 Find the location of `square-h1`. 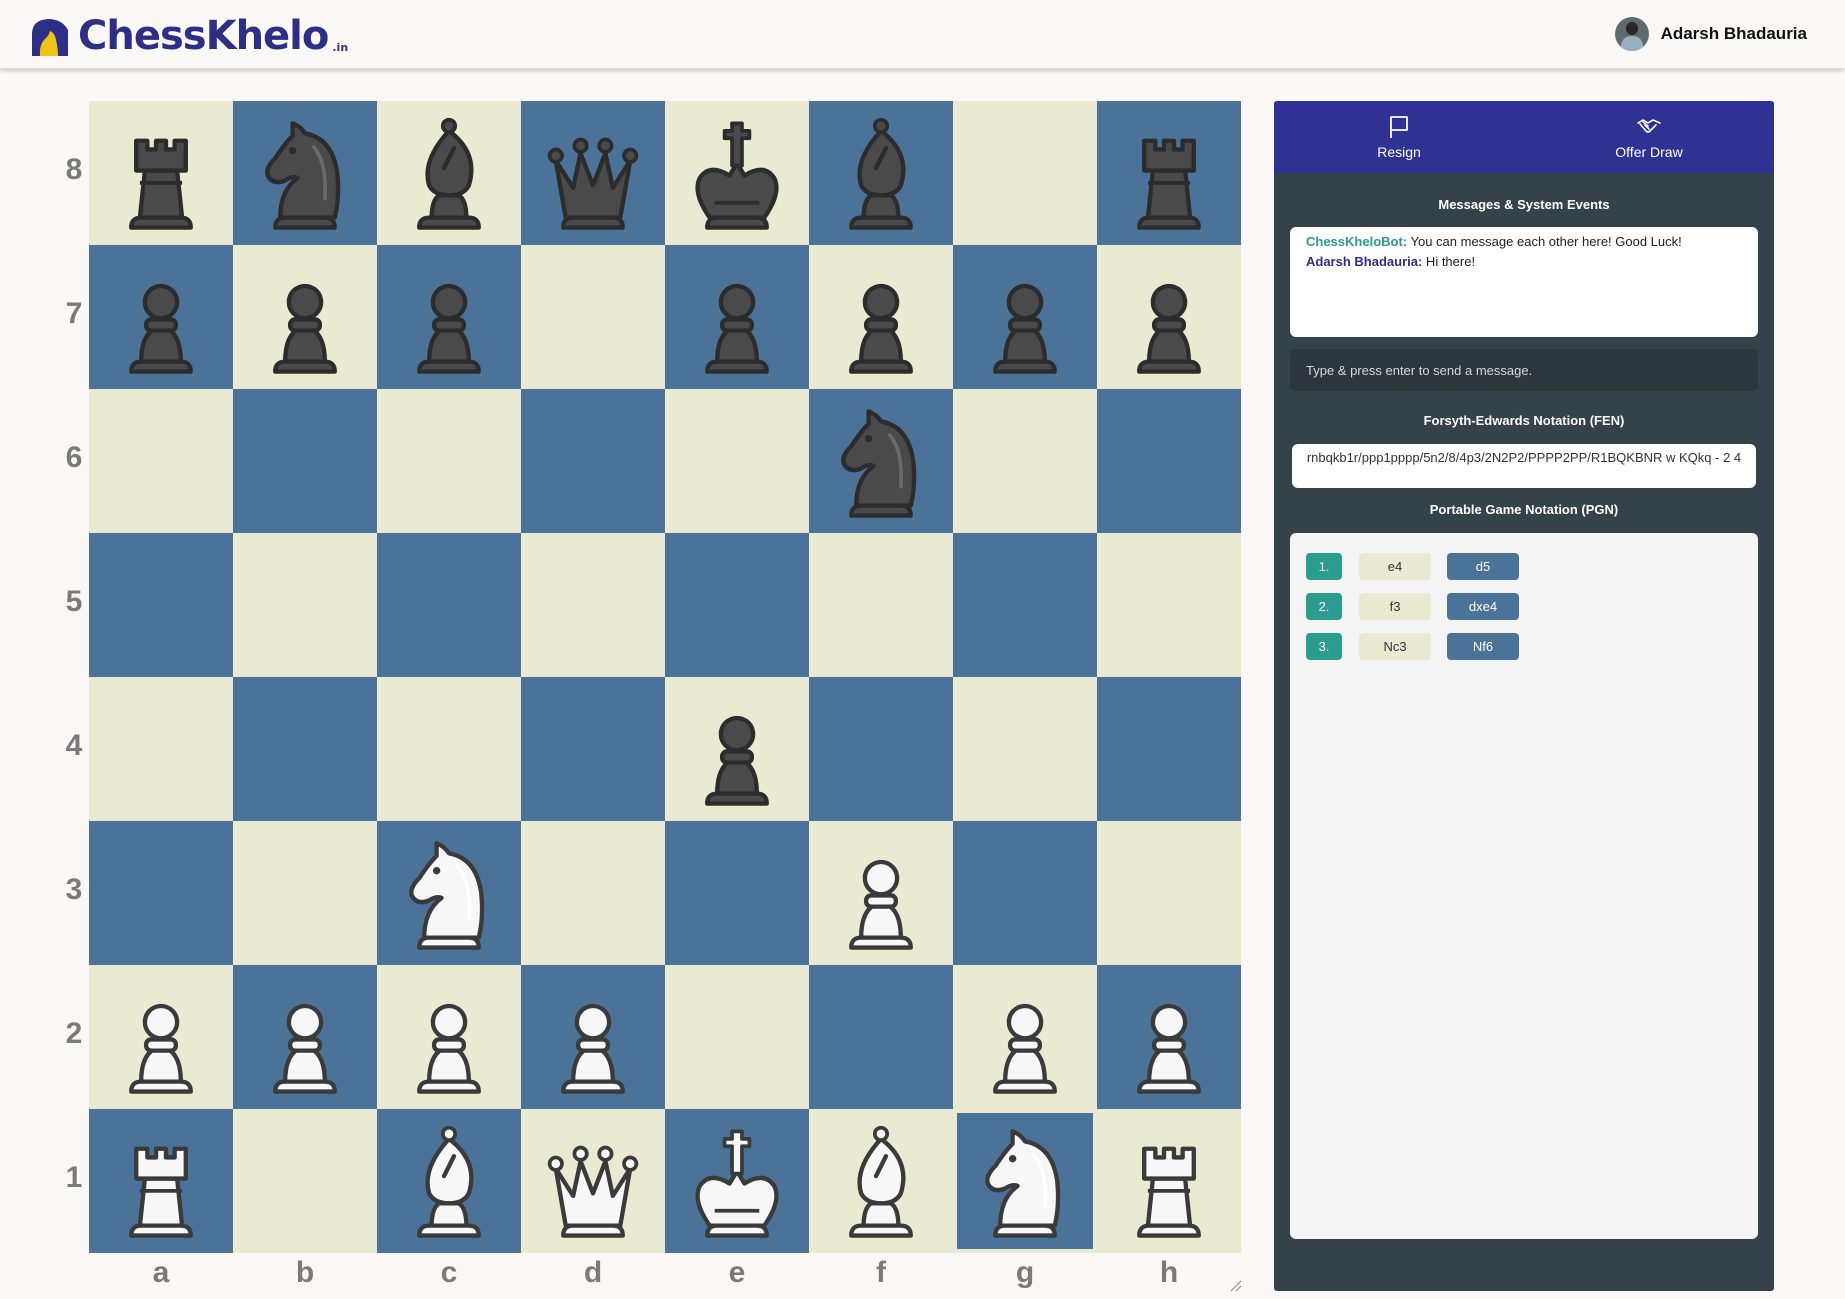

square-h1 is located at coordinates (1169, 1181).